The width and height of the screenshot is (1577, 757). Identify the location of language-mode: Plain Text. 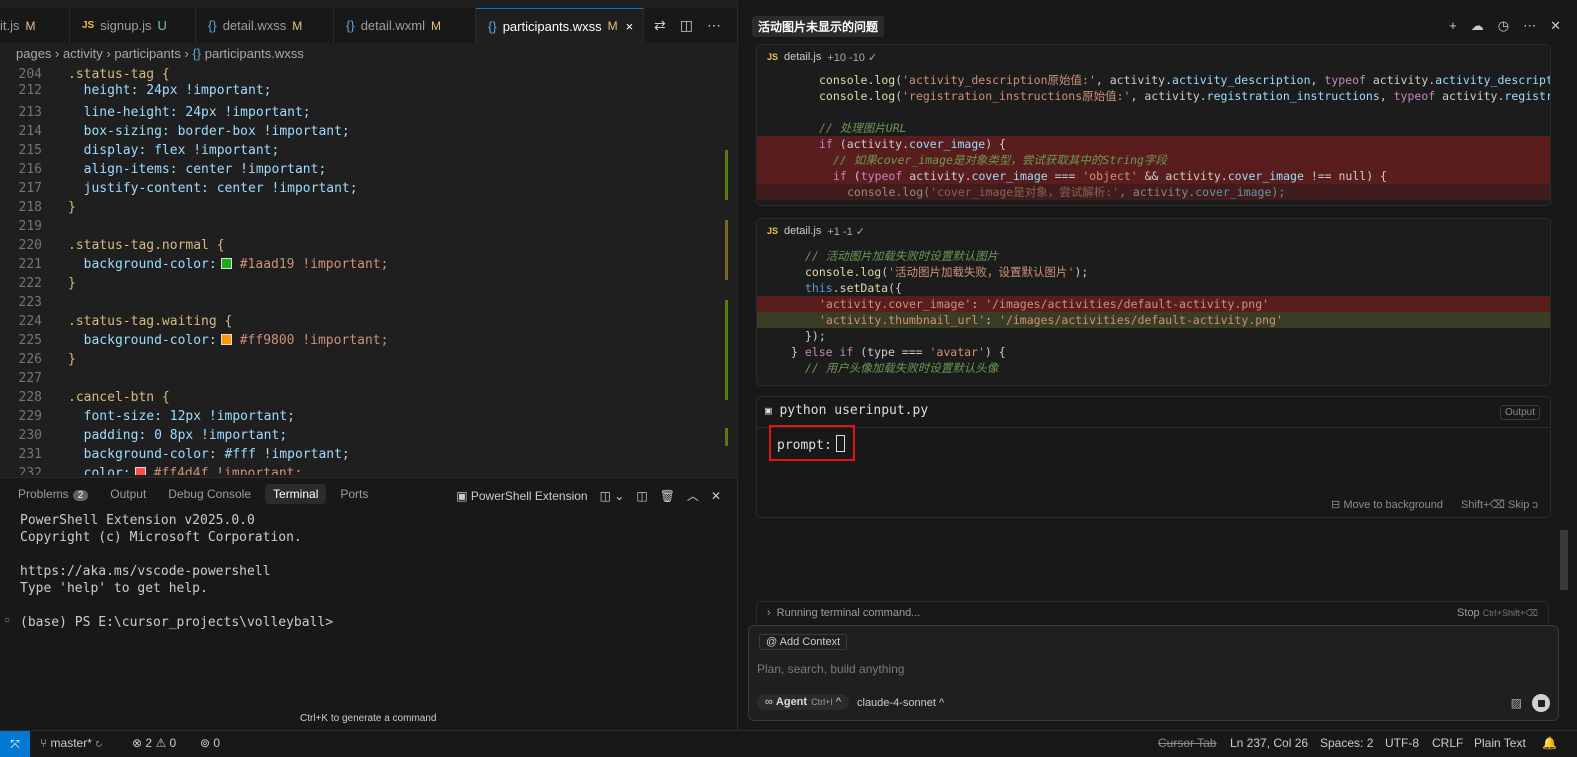
(1500, 743).